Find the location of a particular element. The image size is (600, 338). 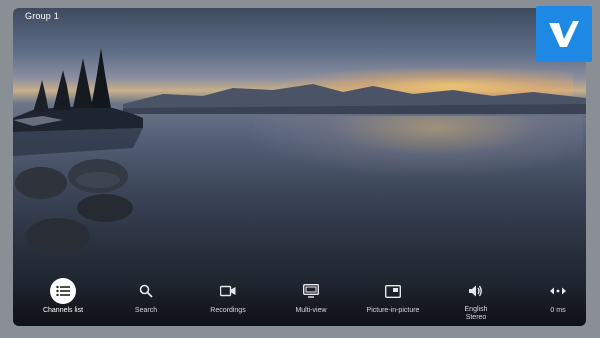

channels-list-label: Channels list is located at coordinates (63, 310).